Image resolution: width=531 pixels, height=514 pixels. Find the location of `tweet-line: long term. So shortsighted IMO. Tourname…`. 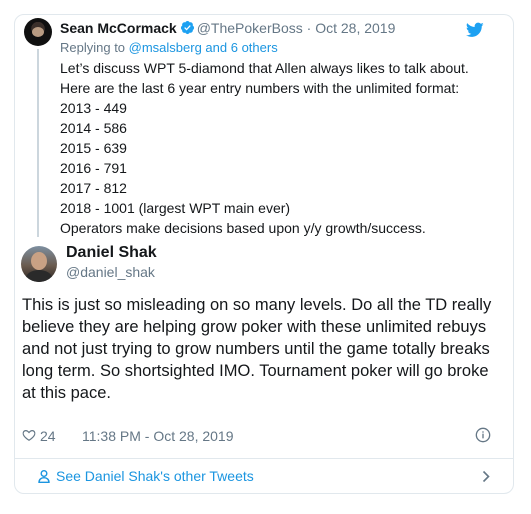

tweet-line: long term. So shortsighted IMO. Tourname… is located at coordinates (255, 371).